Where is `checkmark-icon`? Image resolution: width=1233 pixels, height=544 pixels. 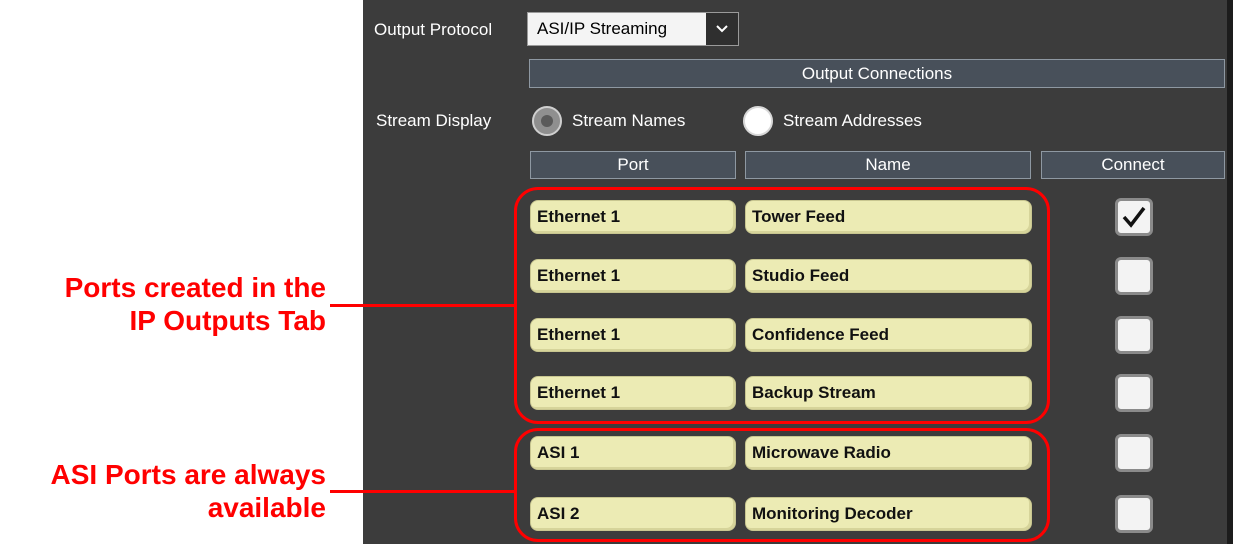
checkmark-icon is located at coordinates (1134, 217).